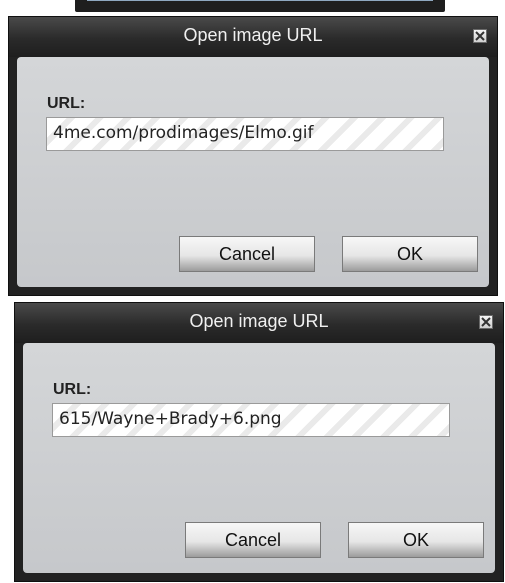 This screenshot has height=583, width=505. What do you see at coordinates (260, 0) in the screenshot?
I see `background-window-content` at bounding box center [260, 0].